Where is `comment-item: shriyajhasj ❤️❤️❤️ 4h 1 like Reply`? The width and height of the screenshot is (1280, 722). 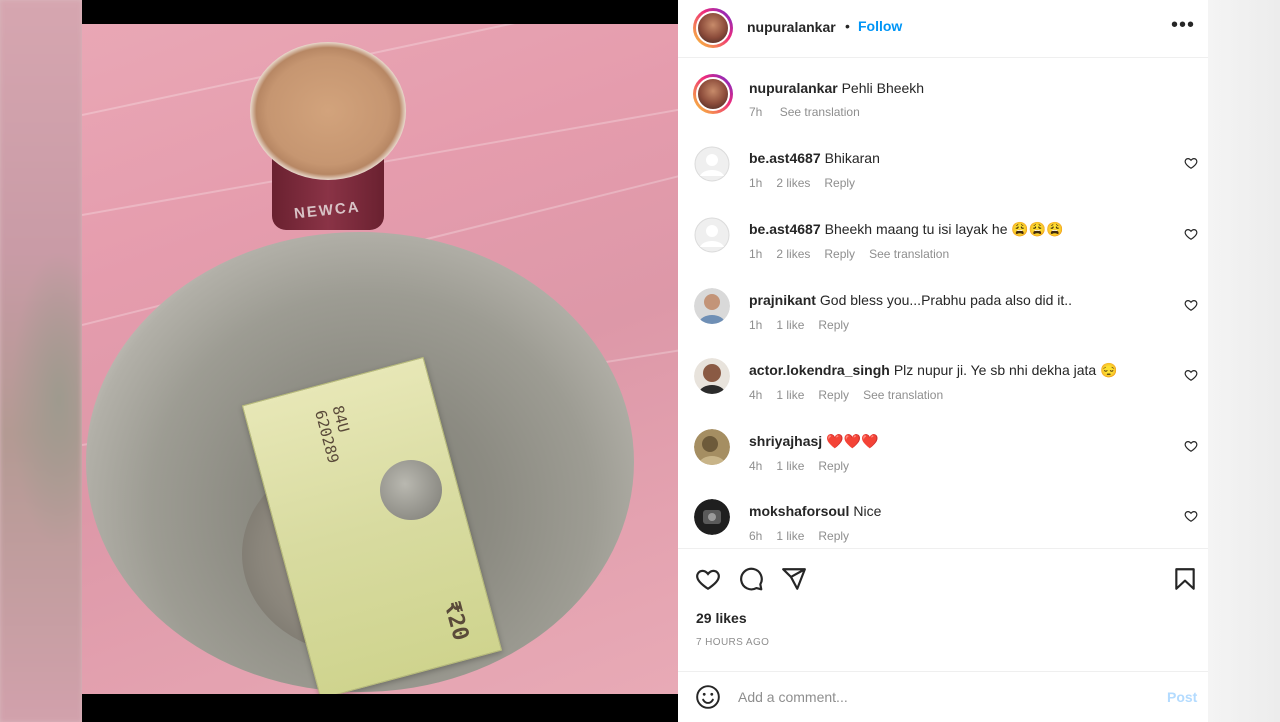 comment-item: shriyajhasj ❤️❤️❤️ 4h 1 like Reply is located at coordinates (943, 460).